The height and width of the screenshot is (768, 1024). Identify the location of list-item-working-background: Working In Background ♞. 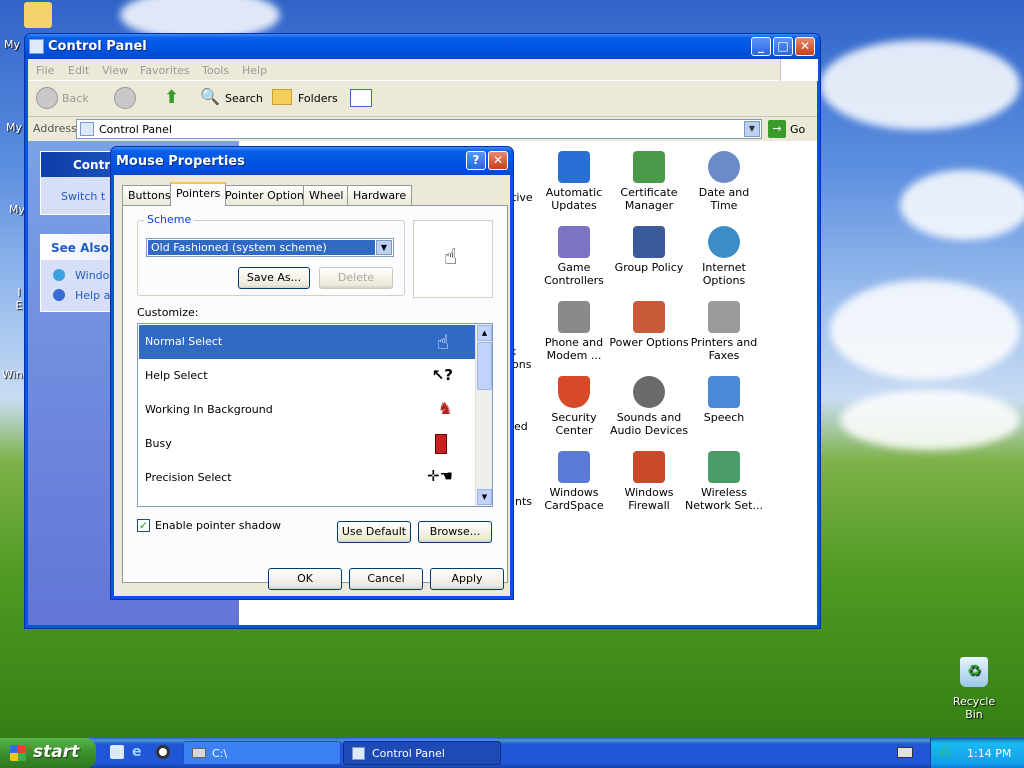
(307, 410).